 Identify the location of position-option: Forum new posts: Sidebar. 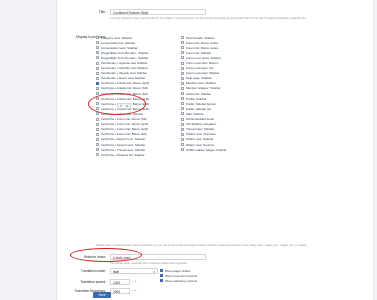
(204, 57).